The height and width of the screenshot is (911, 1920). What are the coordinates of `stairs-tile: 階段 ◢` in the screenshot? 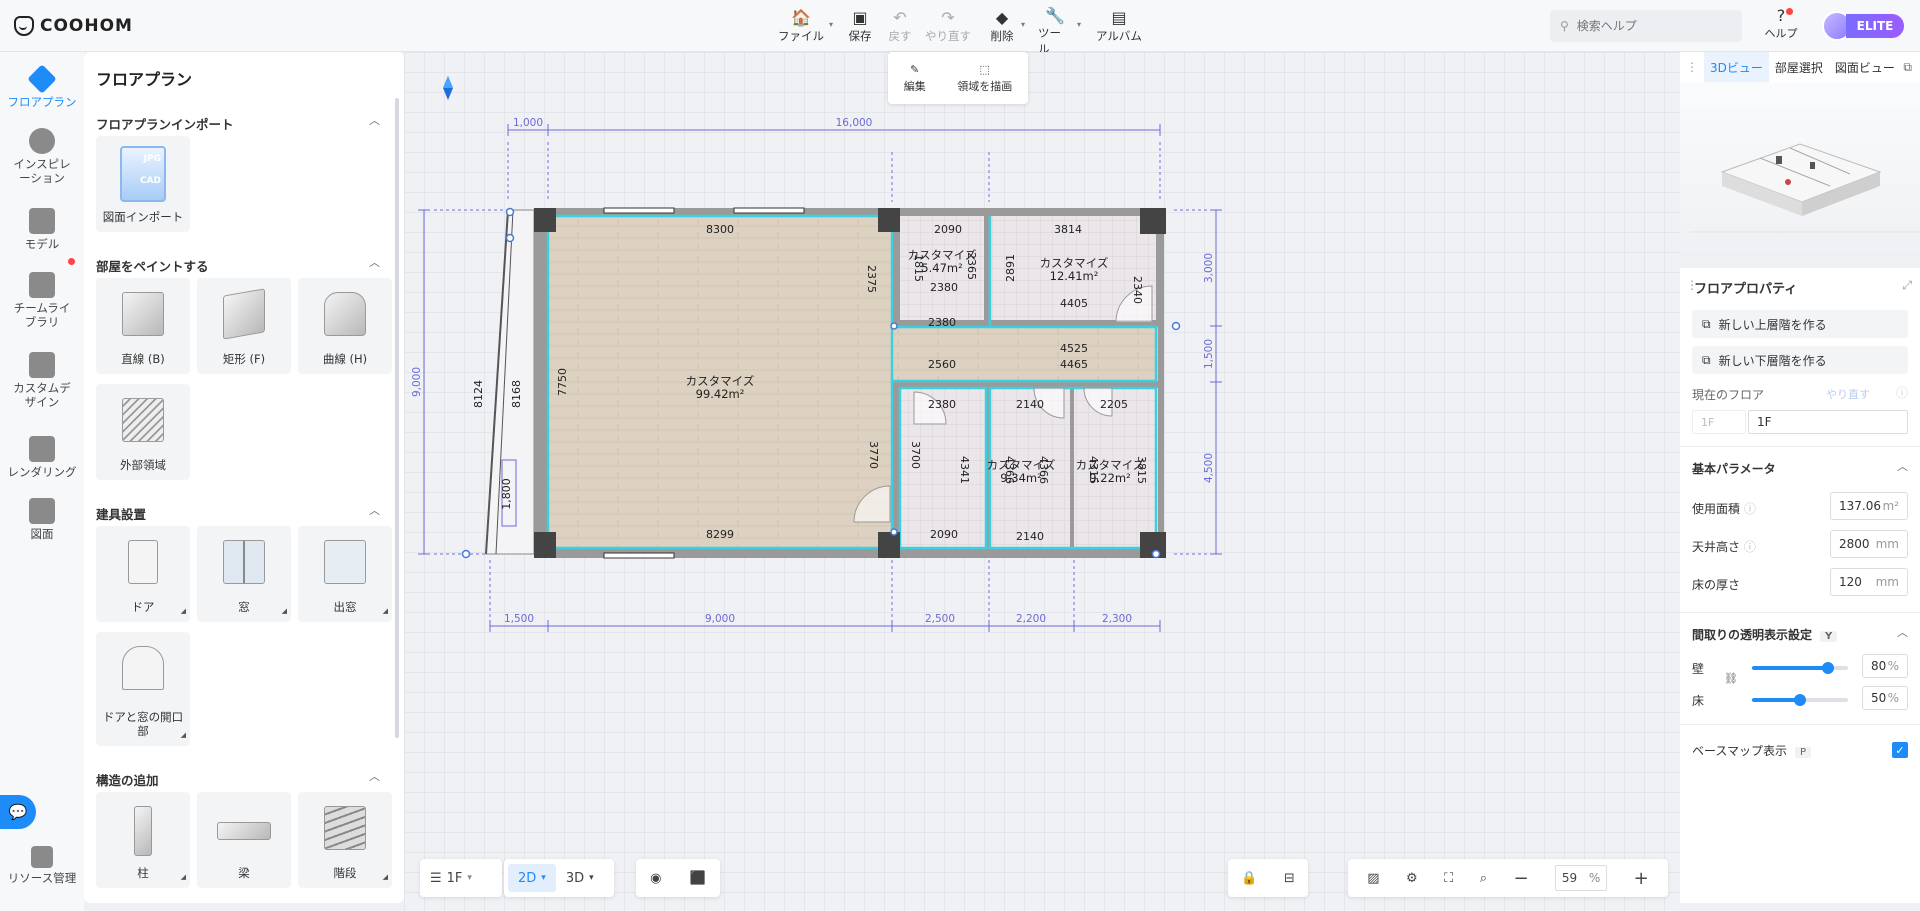 It's located at (345, 840).